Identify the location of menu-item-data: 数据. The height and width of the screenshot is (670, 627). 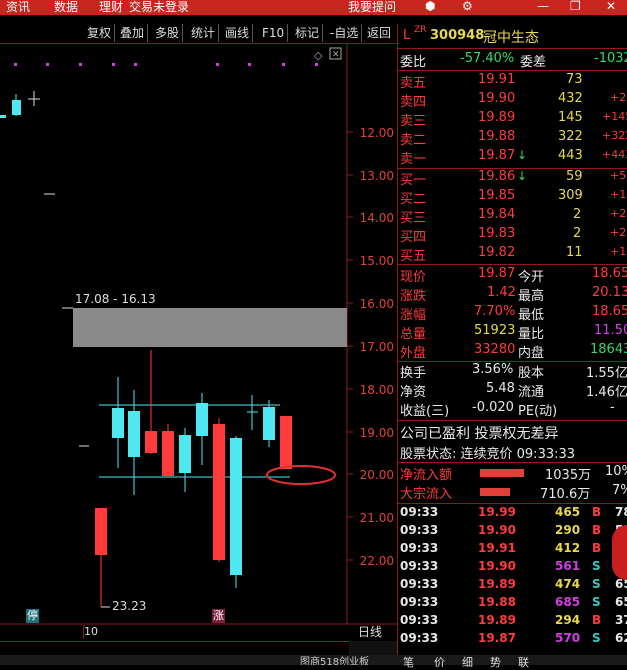
(66, 7).